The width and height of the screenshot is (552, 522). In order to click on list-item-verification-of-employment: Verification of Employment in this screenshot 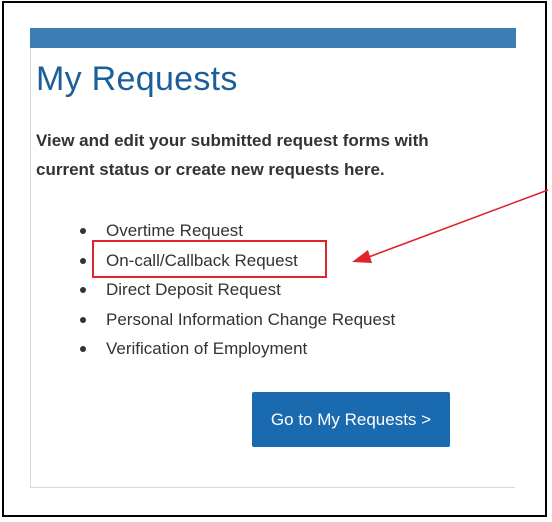, I will do `click(237, 349)`.